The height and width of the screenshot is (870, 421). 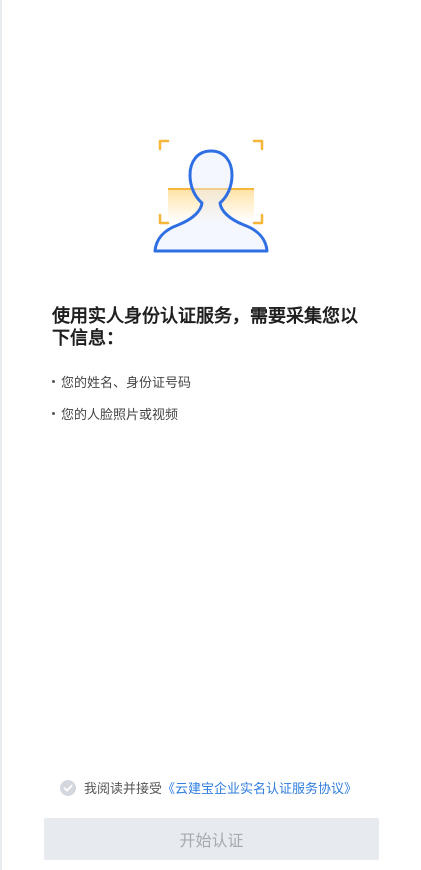 I want to click on info-list: 您的姓名、身份证号码 您的人脸照片或视频, so click(x=222, y=404).